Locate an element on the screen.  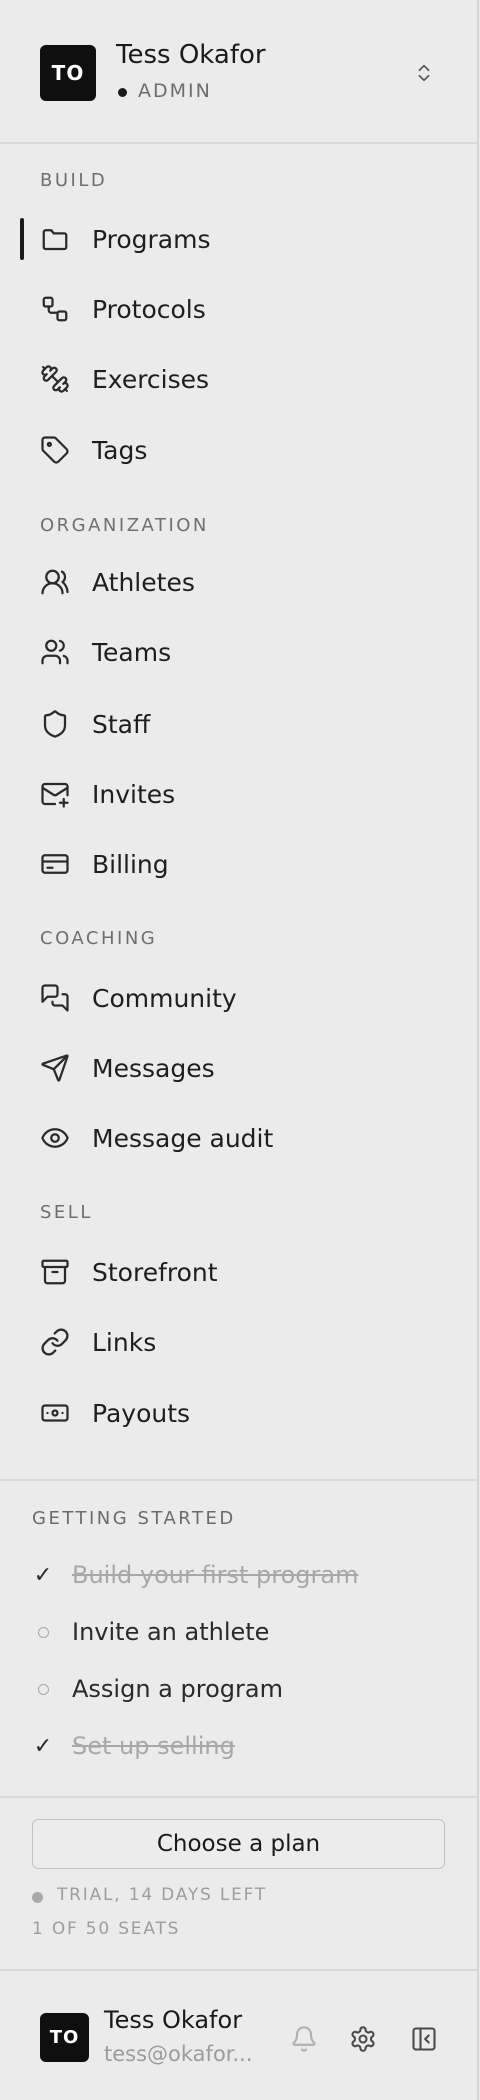
nav-item-label: Exercises is located at coordinates (151, 379).